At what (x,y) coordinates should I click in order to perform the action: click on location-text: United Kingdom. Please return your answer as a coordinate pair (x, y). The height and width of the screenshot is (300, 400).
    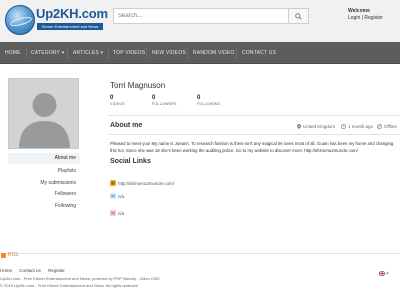
    Looking at the image, I should click on (319, 126).